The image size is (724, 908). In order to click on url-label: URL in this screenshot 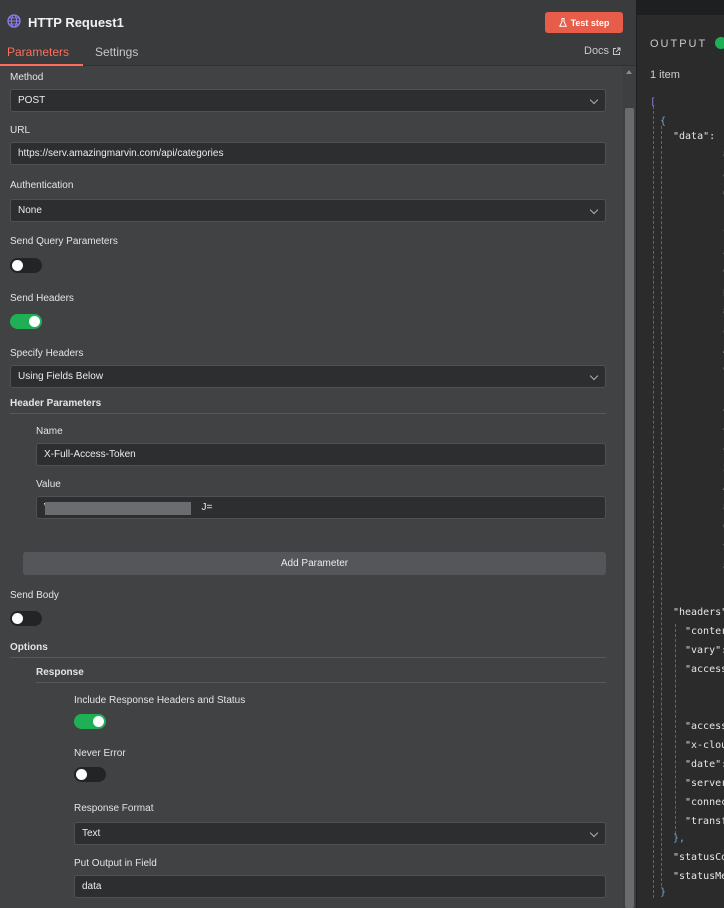, I will do `click(20, 130)`.